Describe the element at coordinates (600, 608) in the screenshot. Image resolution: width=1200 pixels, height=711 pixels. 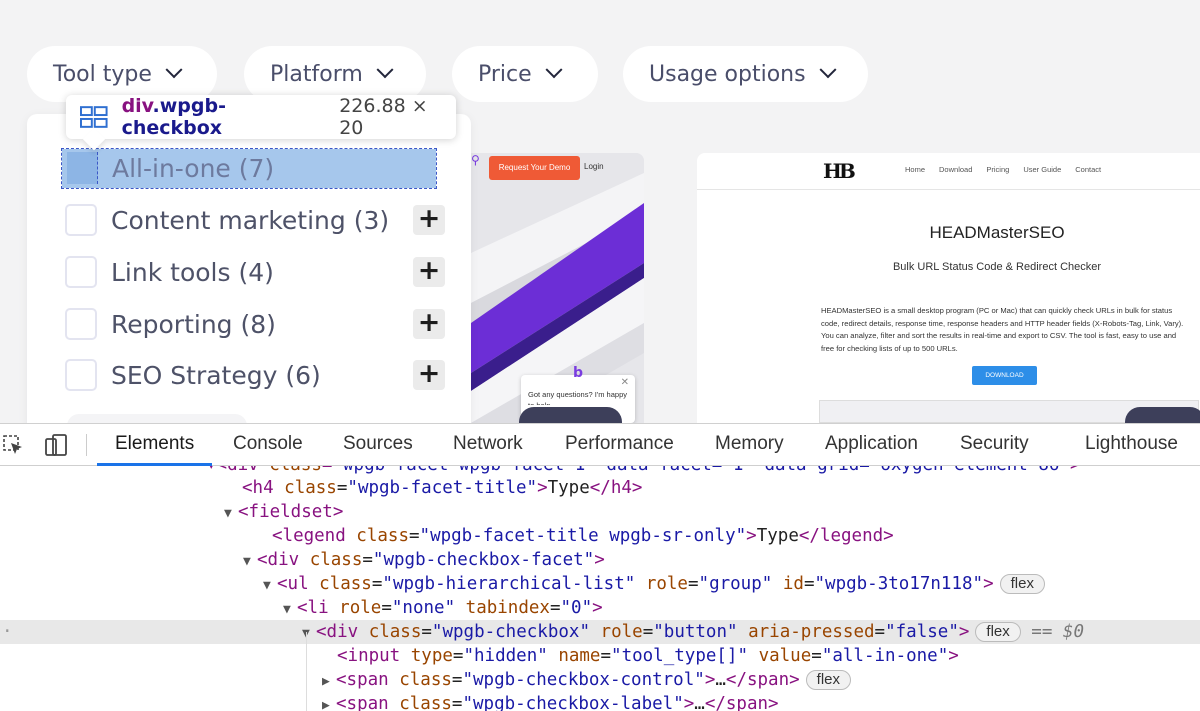
I see `dom-node-li: ▼ <li role="none" tabindex="0">` at that location.